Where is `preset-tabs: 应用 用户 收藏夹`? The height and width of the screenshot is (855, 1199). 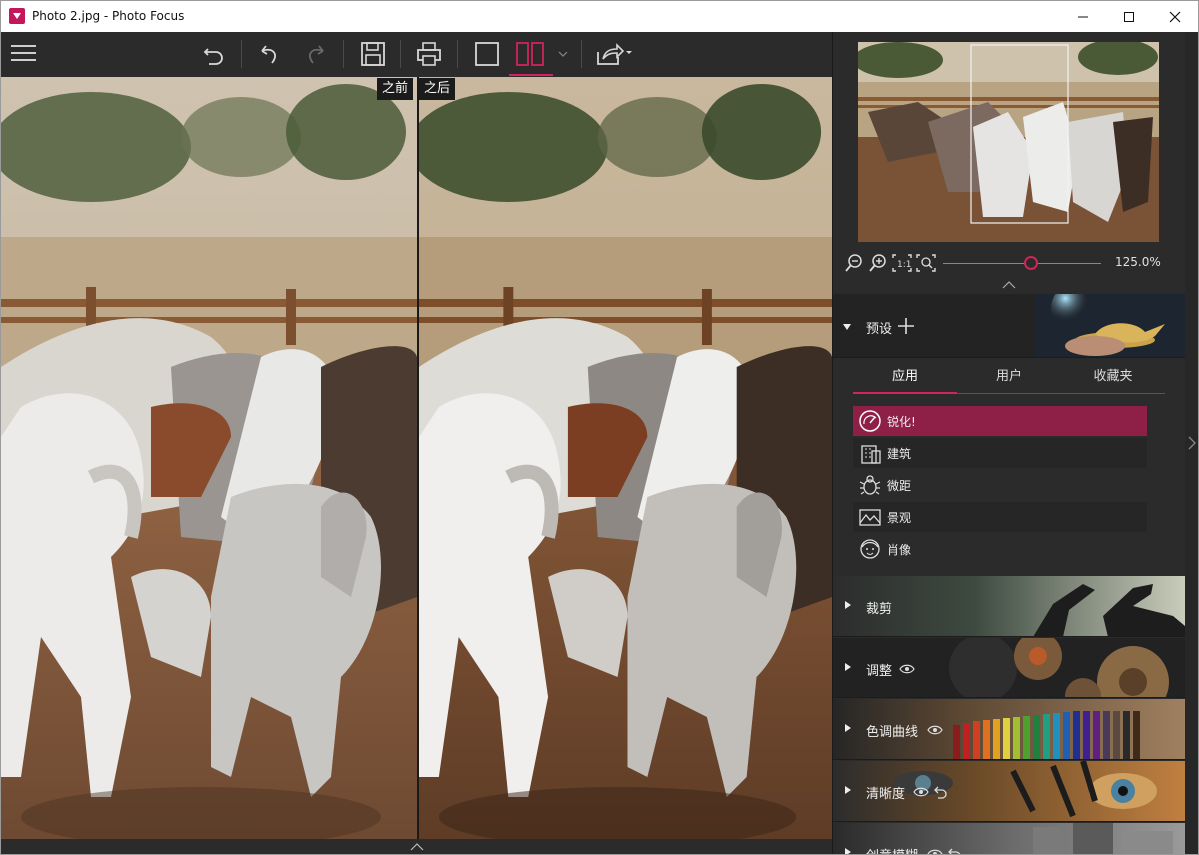
preset-tabs: 应用 用户 收藏夹 is located at coordinates (1009, 378).